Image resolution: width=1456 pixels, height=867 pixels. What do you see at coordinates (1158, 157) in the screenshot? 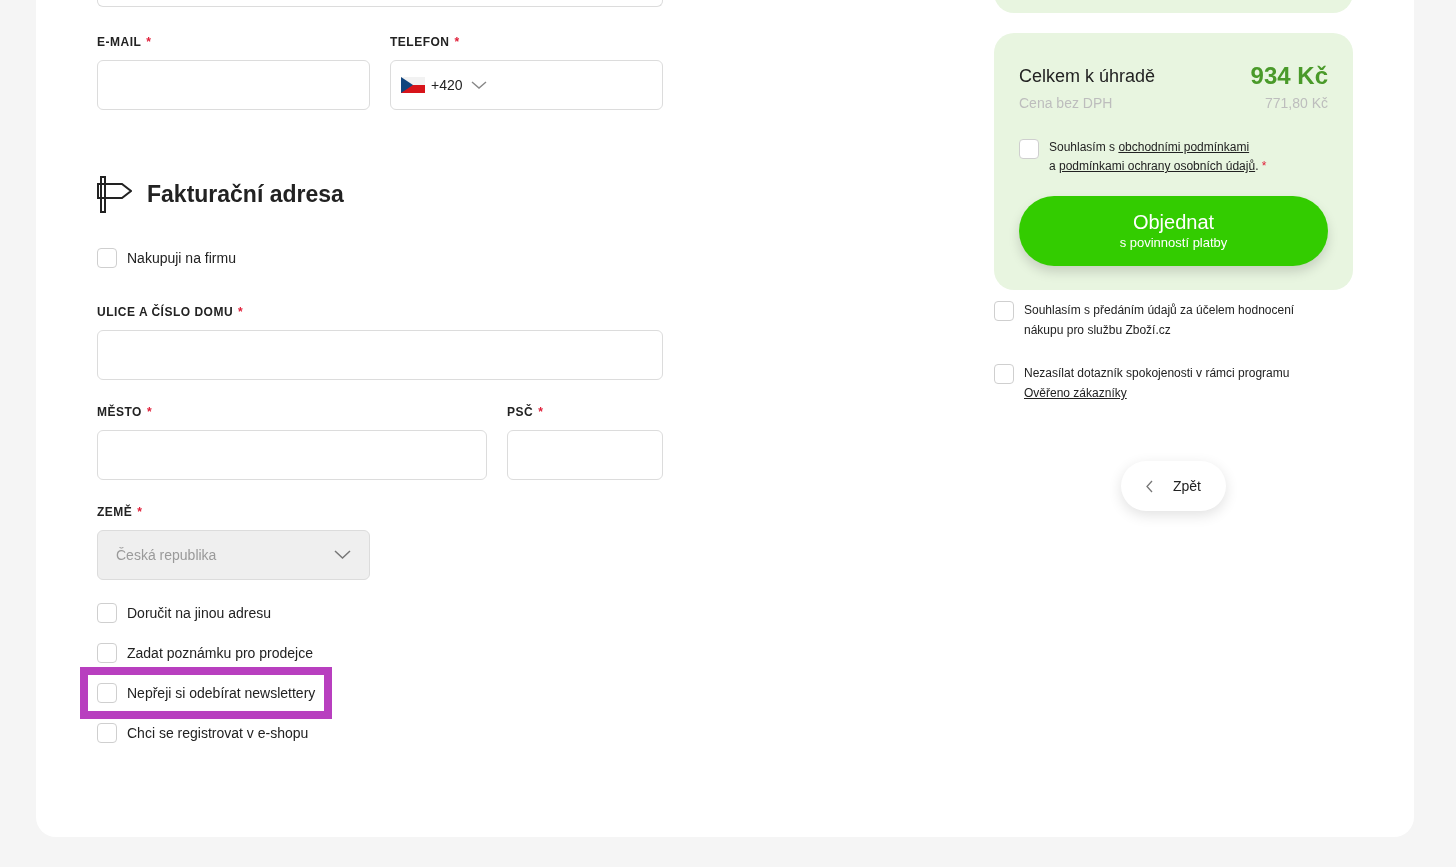
I see `consent-text: Souhlasím s obchodními podmínkami a podmínkami ochrany osobních údajů. *` at bounding box center [1158, 157].